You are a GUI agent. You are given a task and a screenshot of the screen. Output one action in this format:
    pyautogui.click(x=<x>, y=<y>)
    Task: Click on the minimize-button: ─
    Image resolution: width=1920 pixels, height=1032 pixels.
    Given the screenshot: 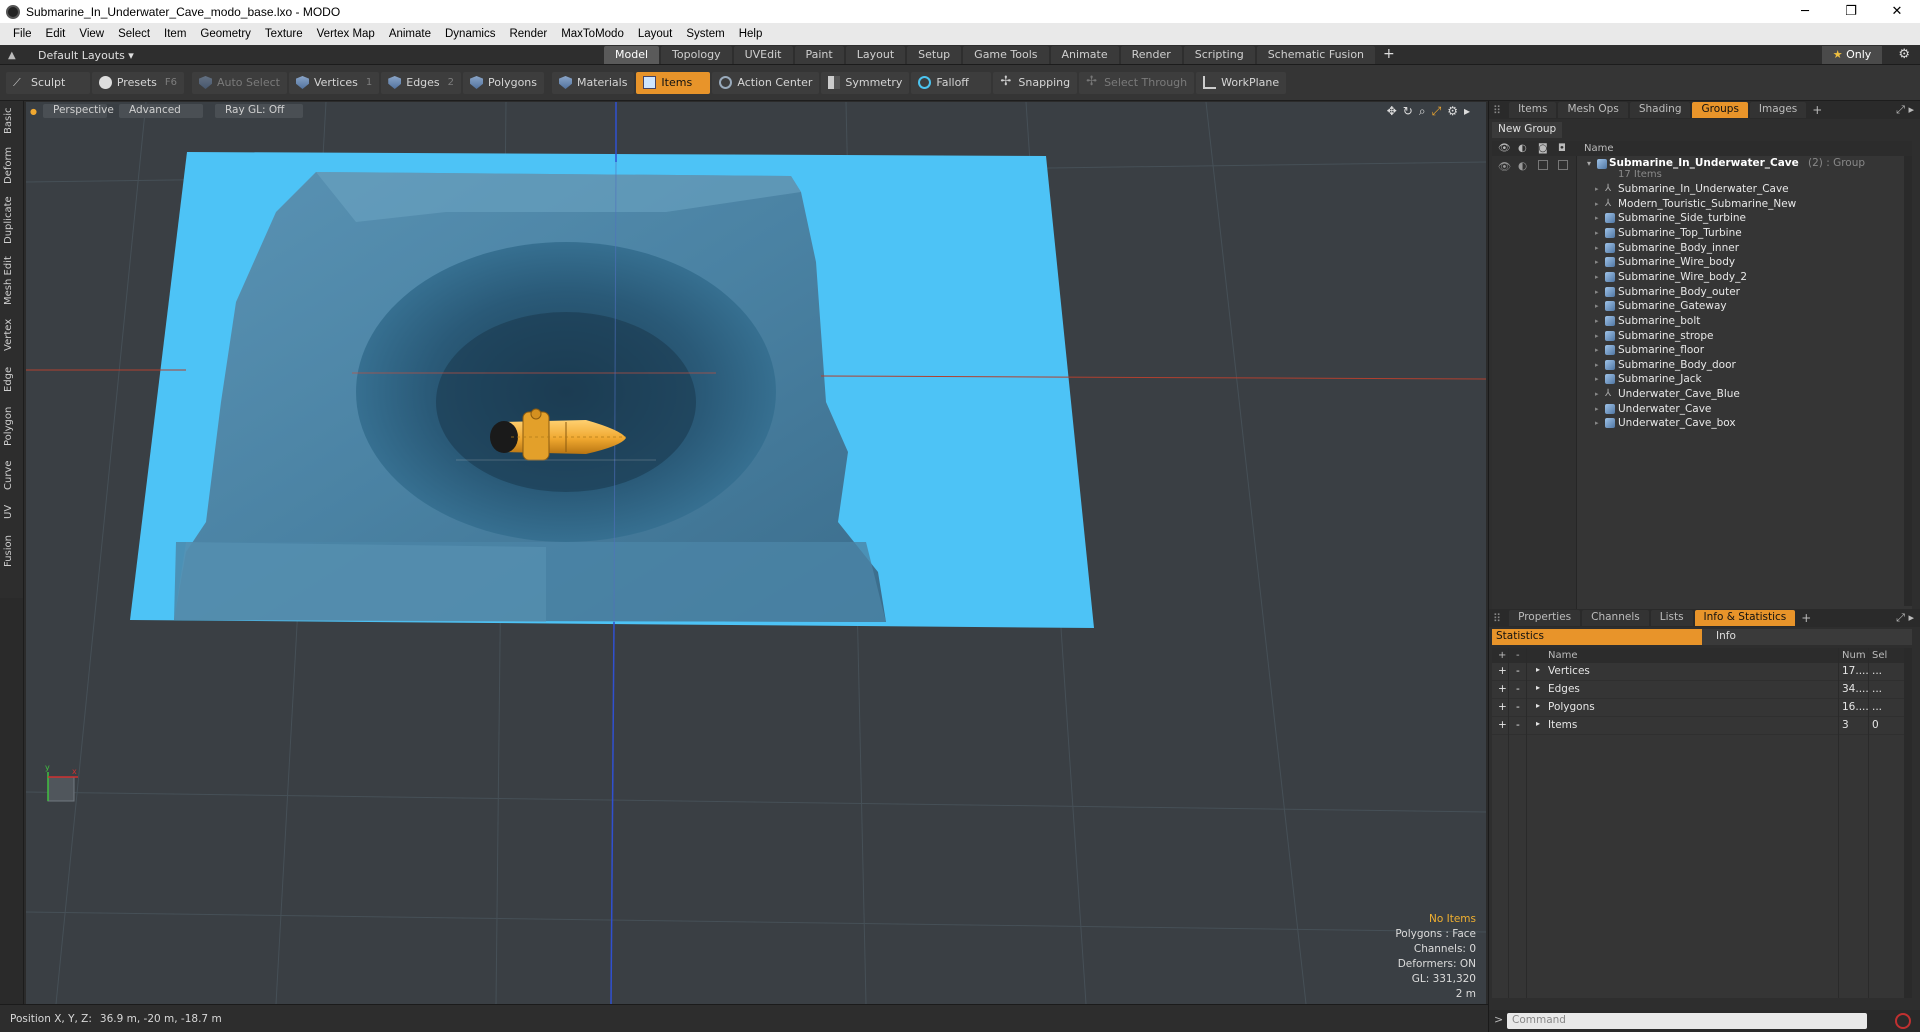 What is the action you would take?
    pyautogui.click(x=1805, y=11)
    